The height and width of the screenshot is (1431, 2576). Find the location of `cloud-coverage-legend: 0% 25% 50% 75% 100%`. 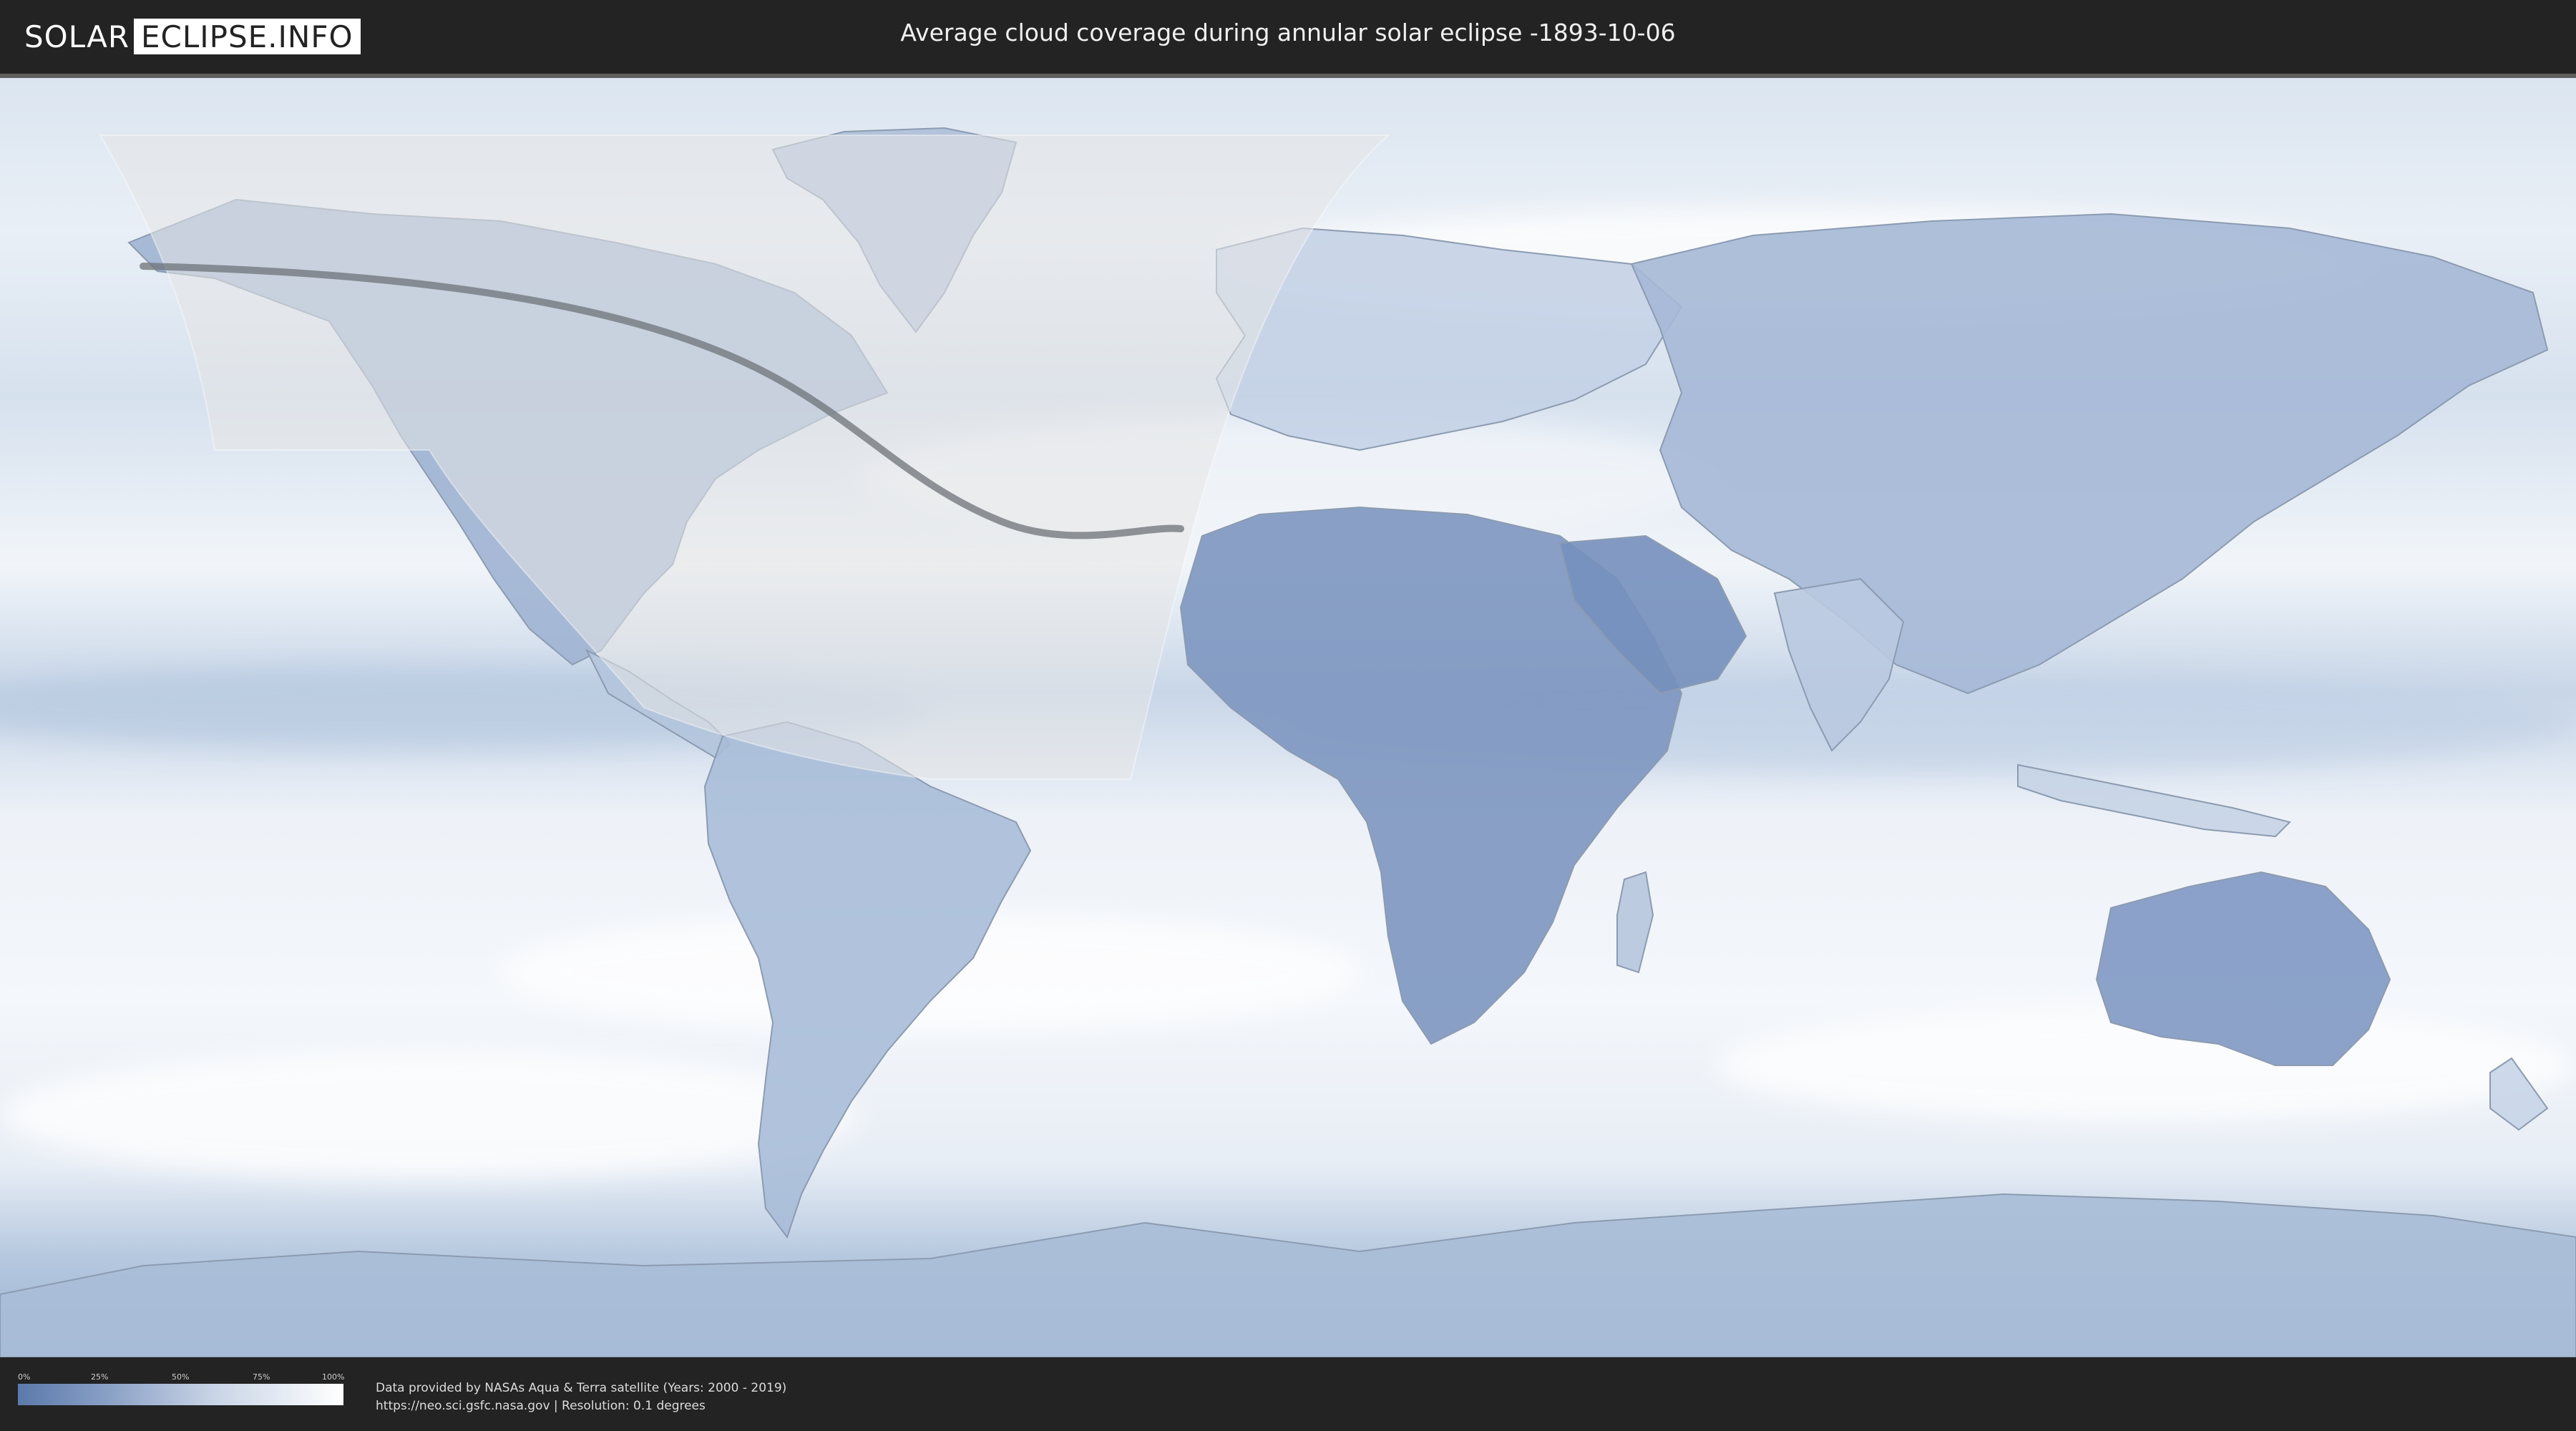

cloud-coverage-legend: 0% 25% 50% 75% 100% is located at coordinates (181, 1388).